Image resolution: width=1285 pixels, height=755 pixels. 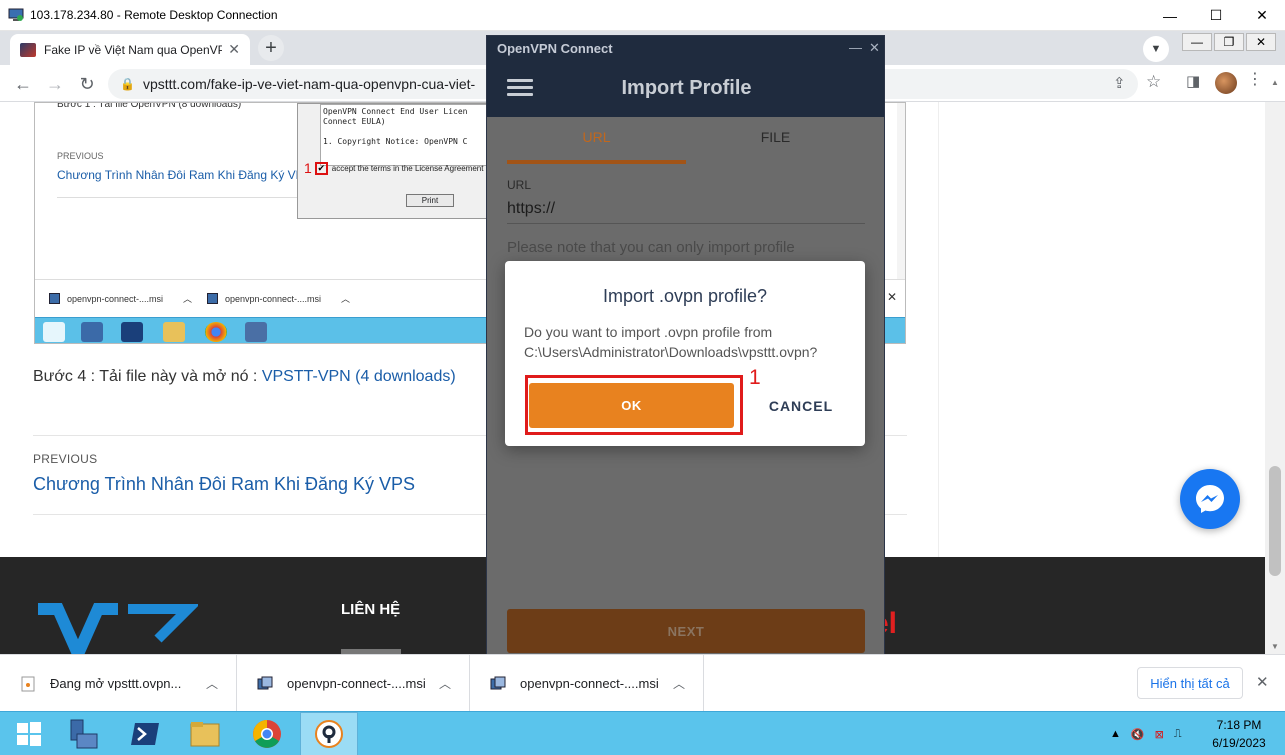 What do you see at coordinates (1151, 733) in the screenshot?
I see `system-tray: ▲ 🔇 ⊠ ⎍` at bounding box center [1151, 733].